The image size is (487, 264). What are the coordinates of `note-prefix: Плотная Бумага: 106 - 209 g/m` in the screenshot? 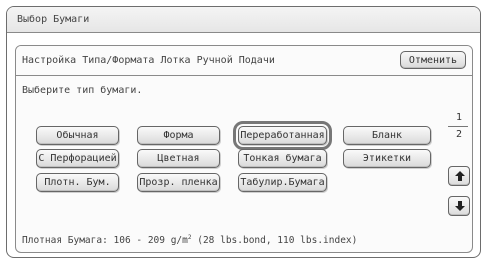 It's located at (105, 241).